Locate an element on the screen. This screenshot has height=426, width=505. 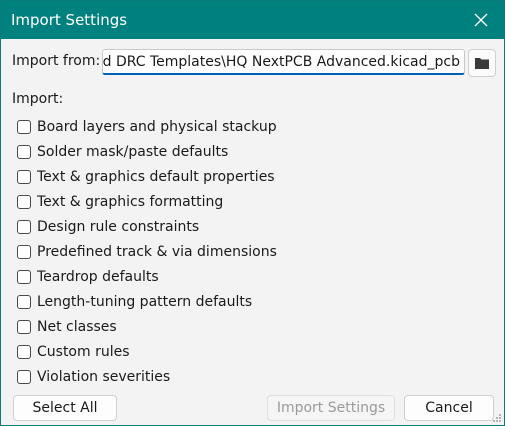
import-option-label: Predefined track & via dimensions is located at coordinates (157, 251).